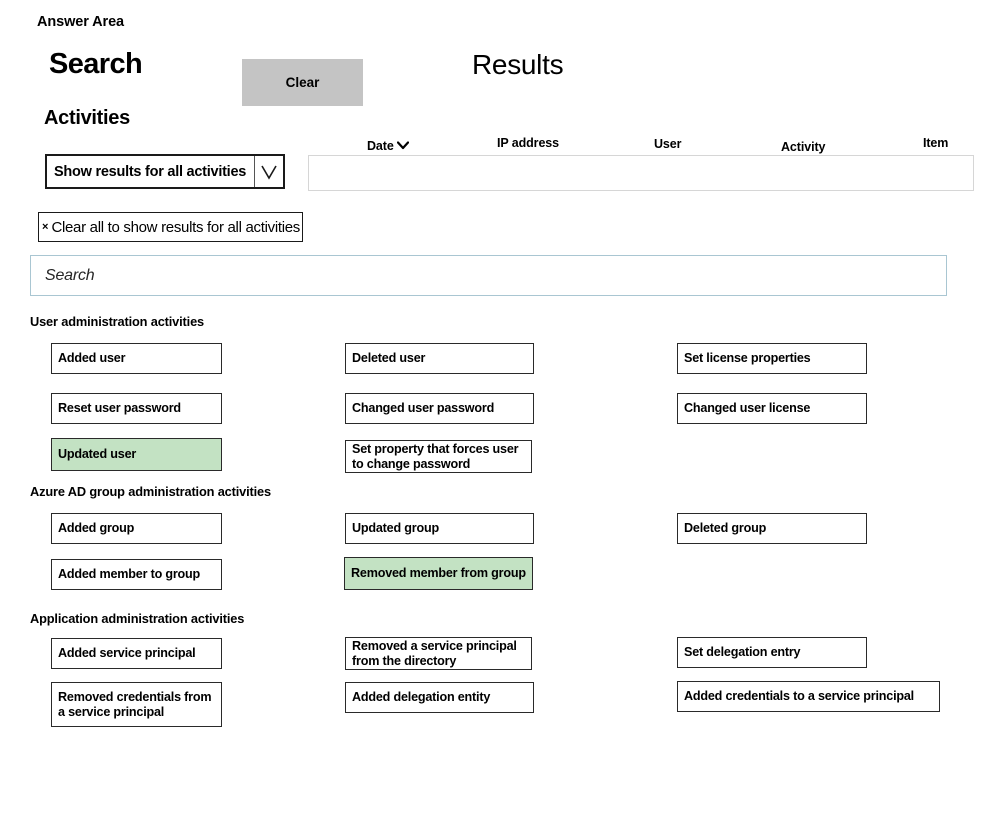 The height and width of the screenshot is (813, 1000). I want to click on activity-option-label: Changed user password, so click(423, 408).